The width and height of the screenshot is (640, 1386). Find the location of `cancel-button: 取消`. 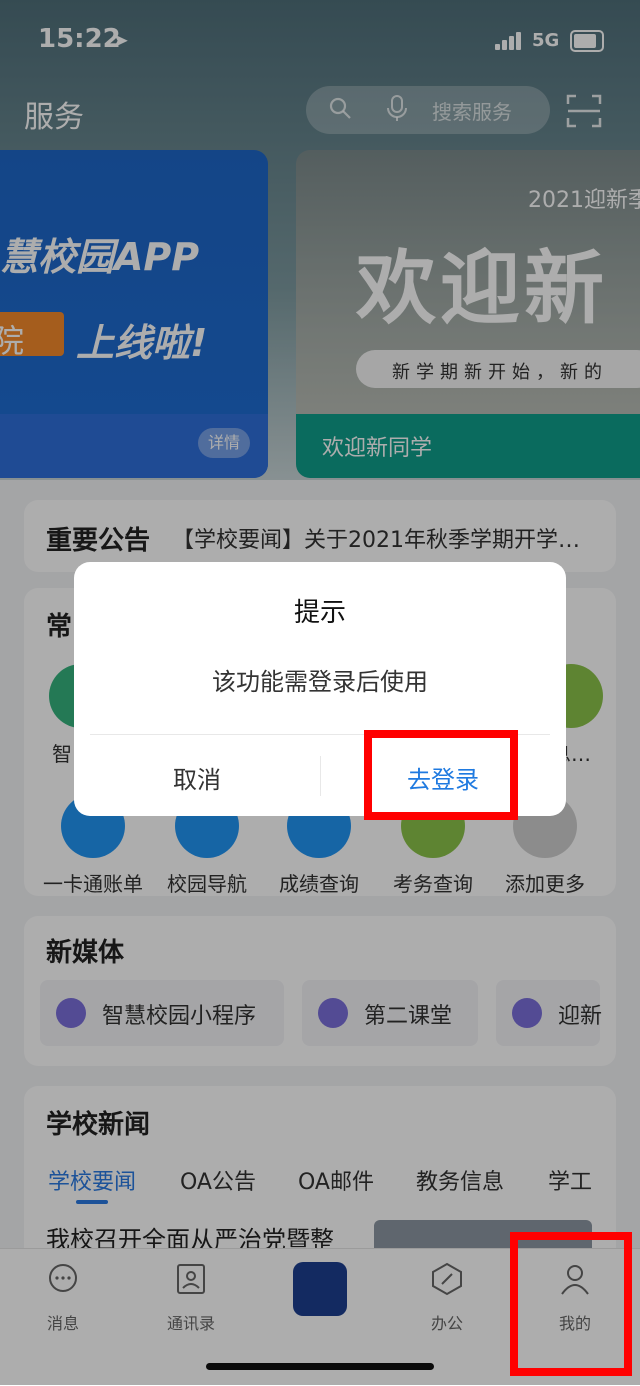

cancel-button: 取消 is located at coordinates (197, 777).